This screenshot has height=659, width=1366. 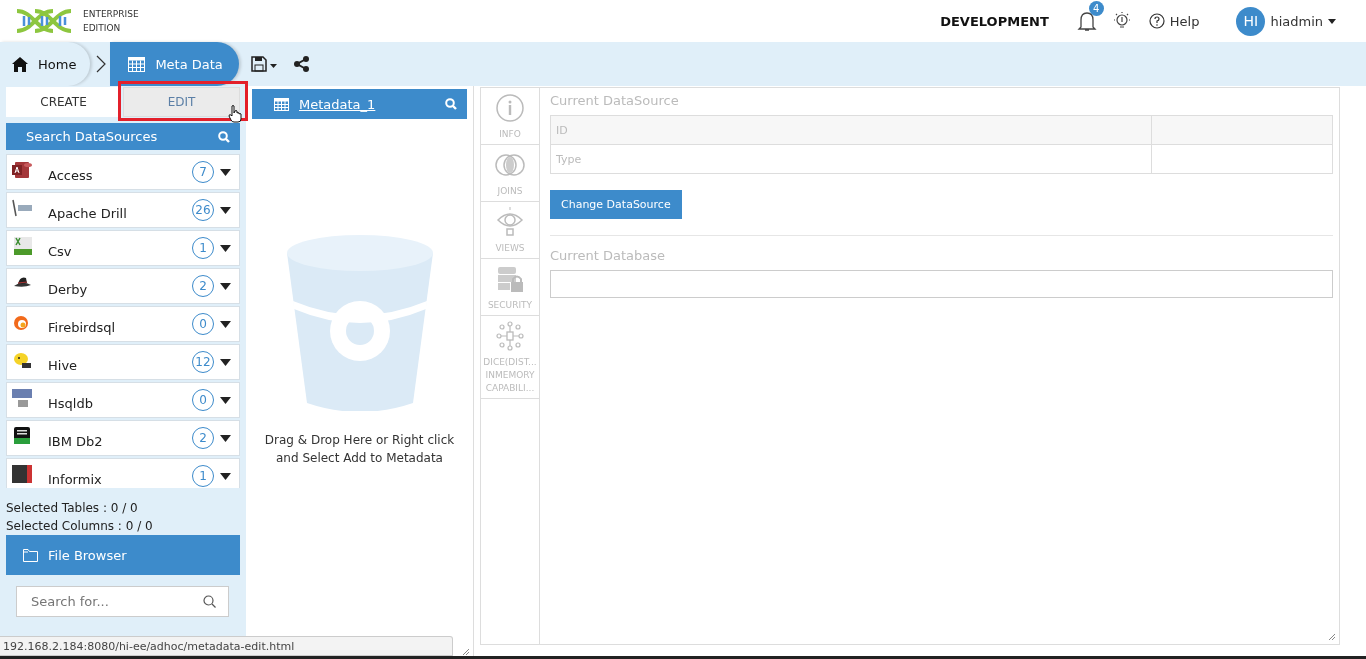 I want to click on user-avatar: HI, so click(x=1251, y=21).